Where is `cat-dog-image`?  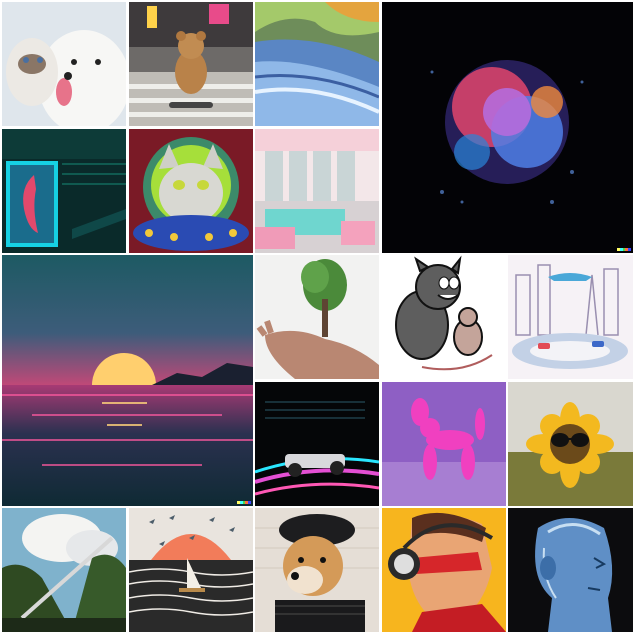
cat-dog-image is located at coordinates (64, 64).